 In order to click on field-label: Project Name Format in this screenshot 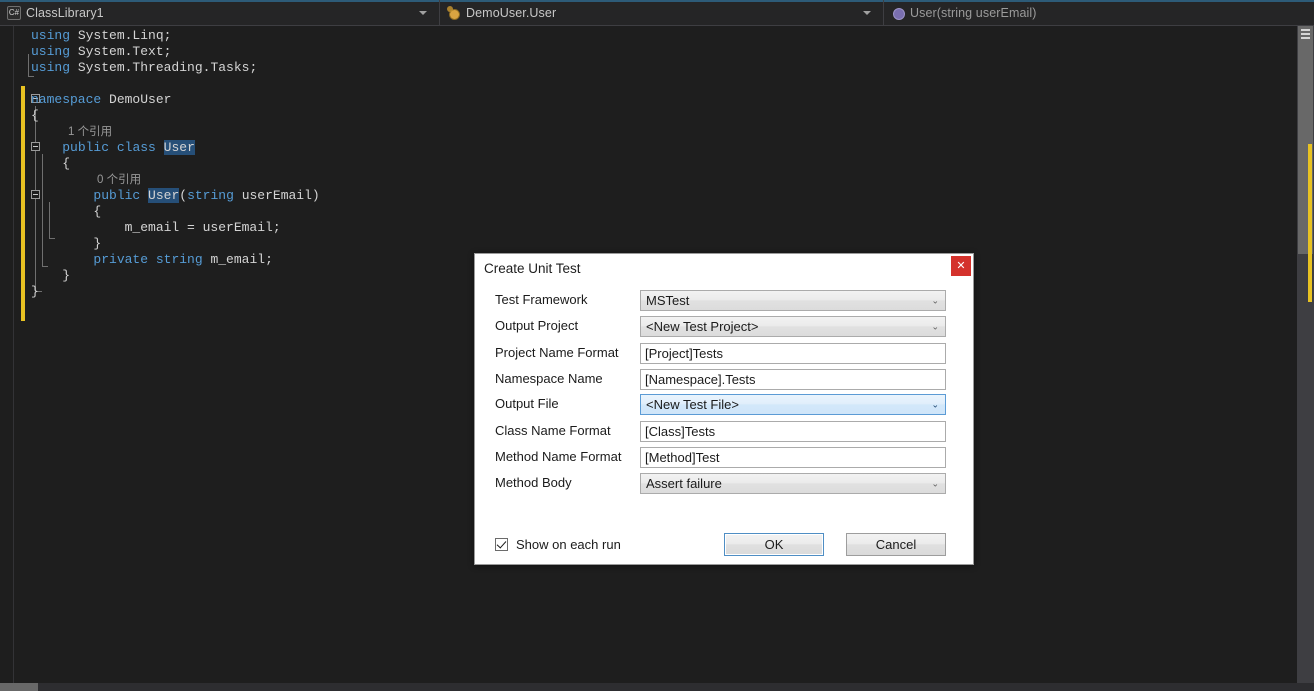, I will do `click(557, 352)`.